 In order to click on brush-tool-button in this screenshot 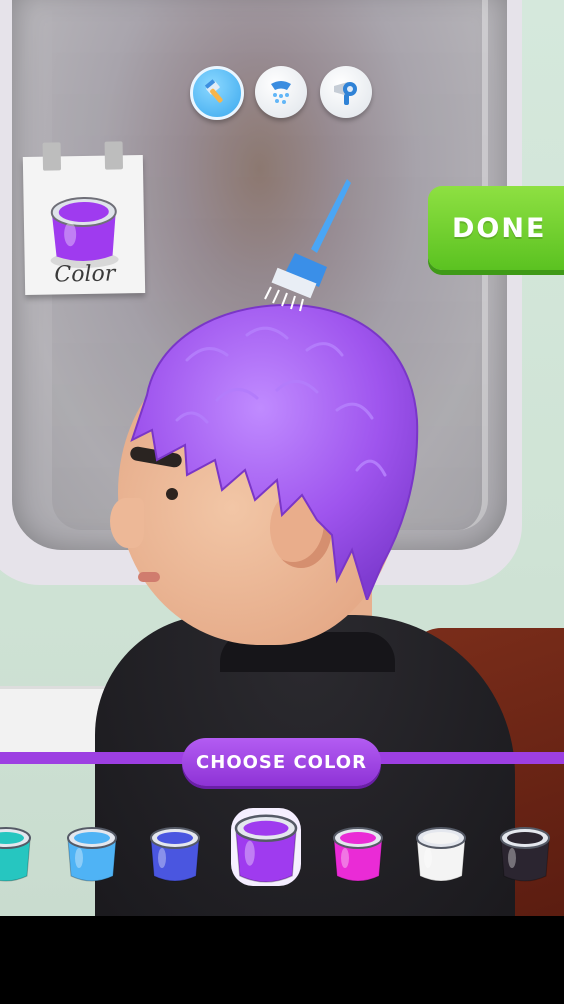, I will do `click(217, 93)`.